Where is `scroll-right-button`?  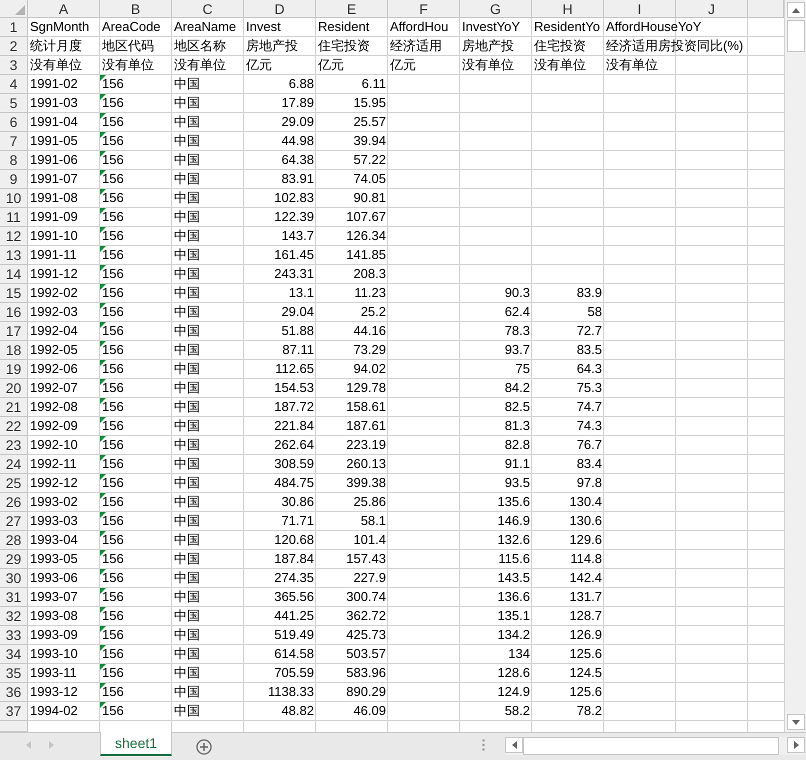 scroll-right-button is located at coordinates (796, 745).